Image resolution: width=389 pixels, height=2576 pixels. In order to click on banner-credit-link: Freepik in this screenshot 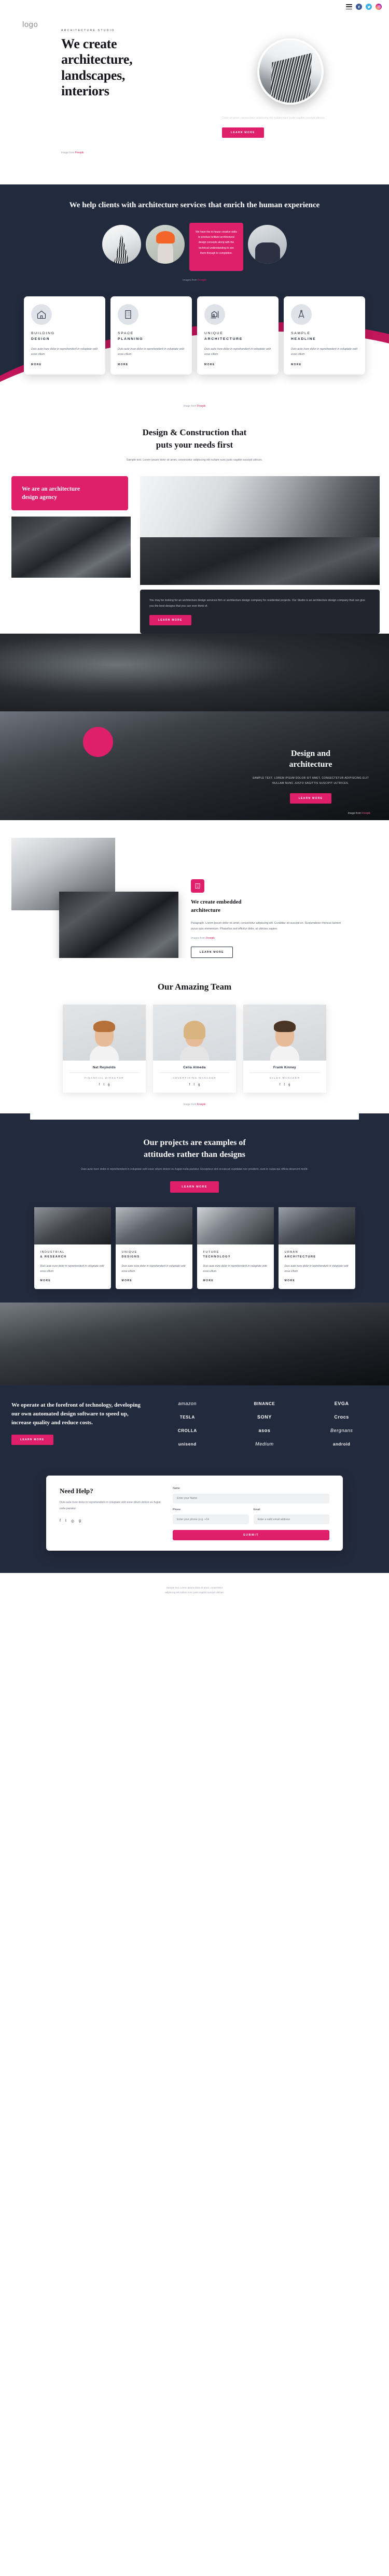, I will do `click(366, 813)`.